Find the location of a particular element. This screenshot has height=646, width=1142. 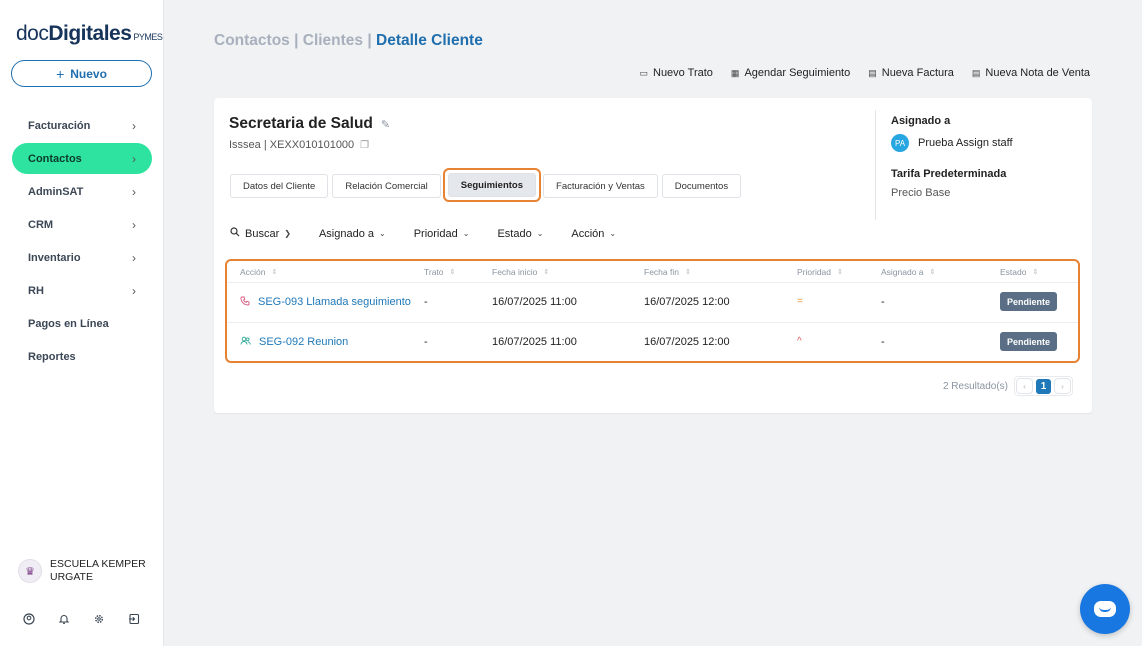

assignee-avatar: PA is located at coordinates (900, 143).